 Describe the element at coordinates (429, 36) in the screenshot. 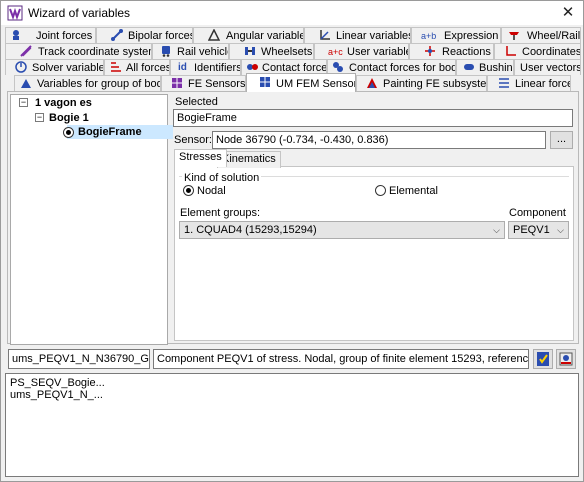

I see `expression-icon: a+b` at that location.